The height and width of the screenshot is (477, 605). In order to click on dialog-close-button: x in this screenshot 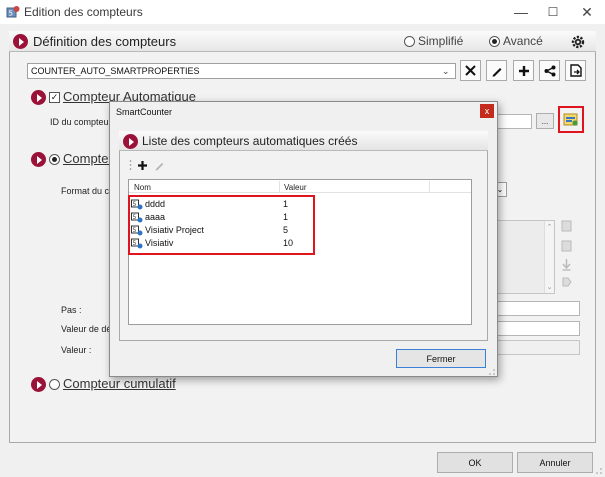, I will do `click(487, 111)`.